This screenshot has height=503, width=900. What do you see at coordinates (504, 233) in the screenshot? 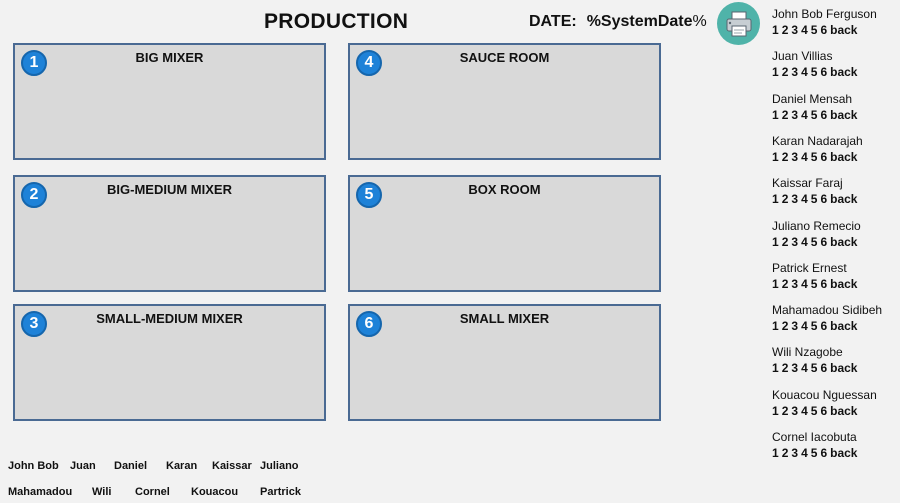
I see `room-5: 5 BOX ROOM` at bounding box center [504, 233].